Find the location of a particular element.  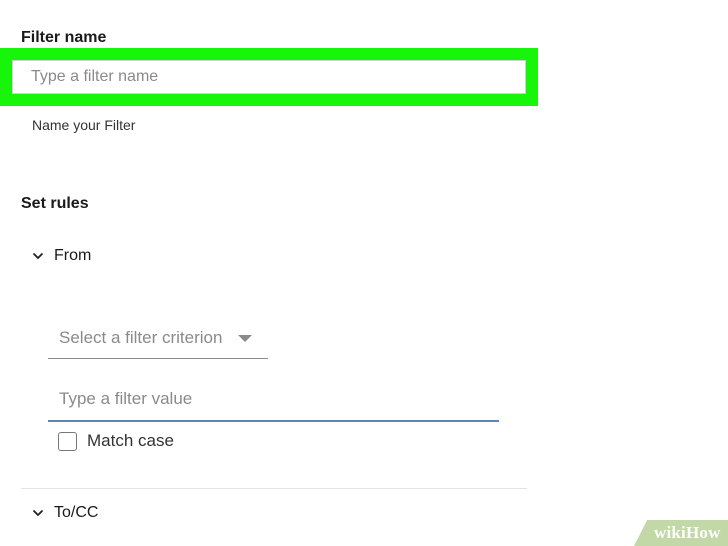

from-group-toggle: From is located at coordinates (61, 256).